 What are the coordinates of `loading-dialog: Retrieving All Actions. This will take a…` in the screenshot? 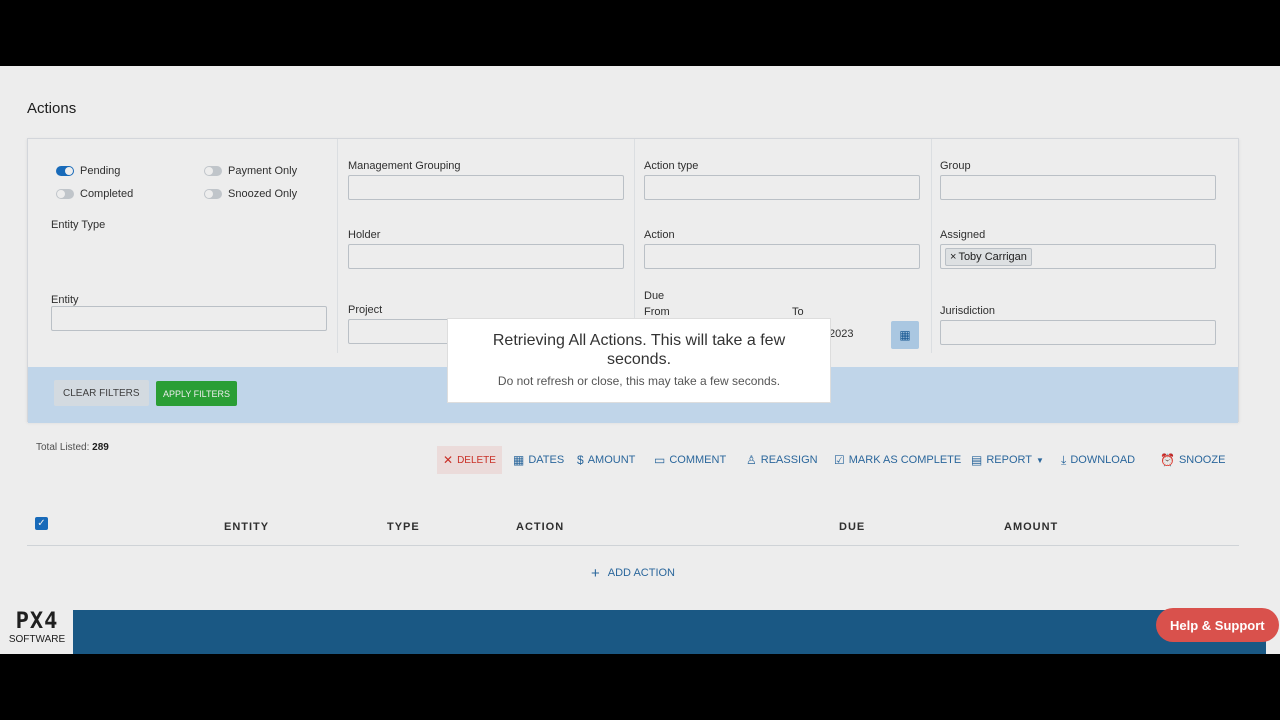 It's located at (639, 360).